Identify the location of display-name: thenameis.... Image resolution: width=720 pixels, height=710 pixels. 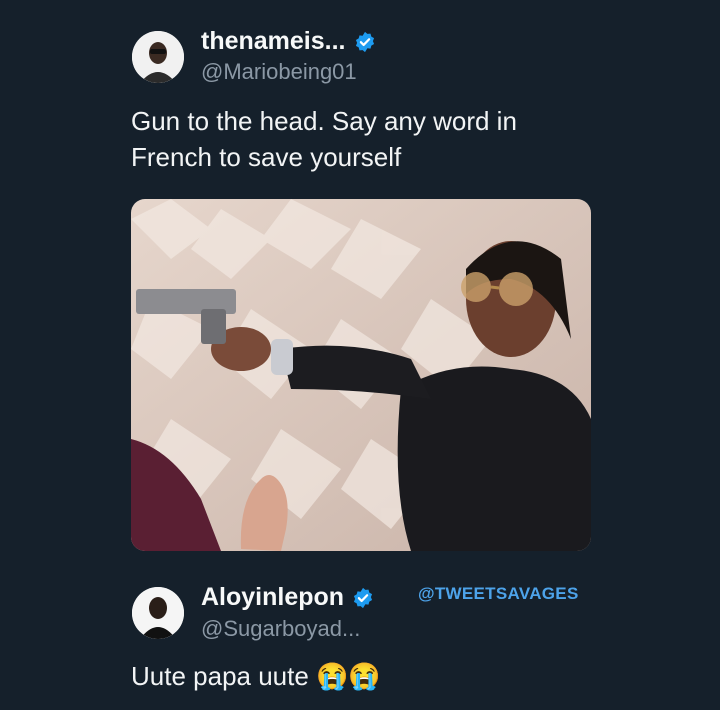
(273, 41).